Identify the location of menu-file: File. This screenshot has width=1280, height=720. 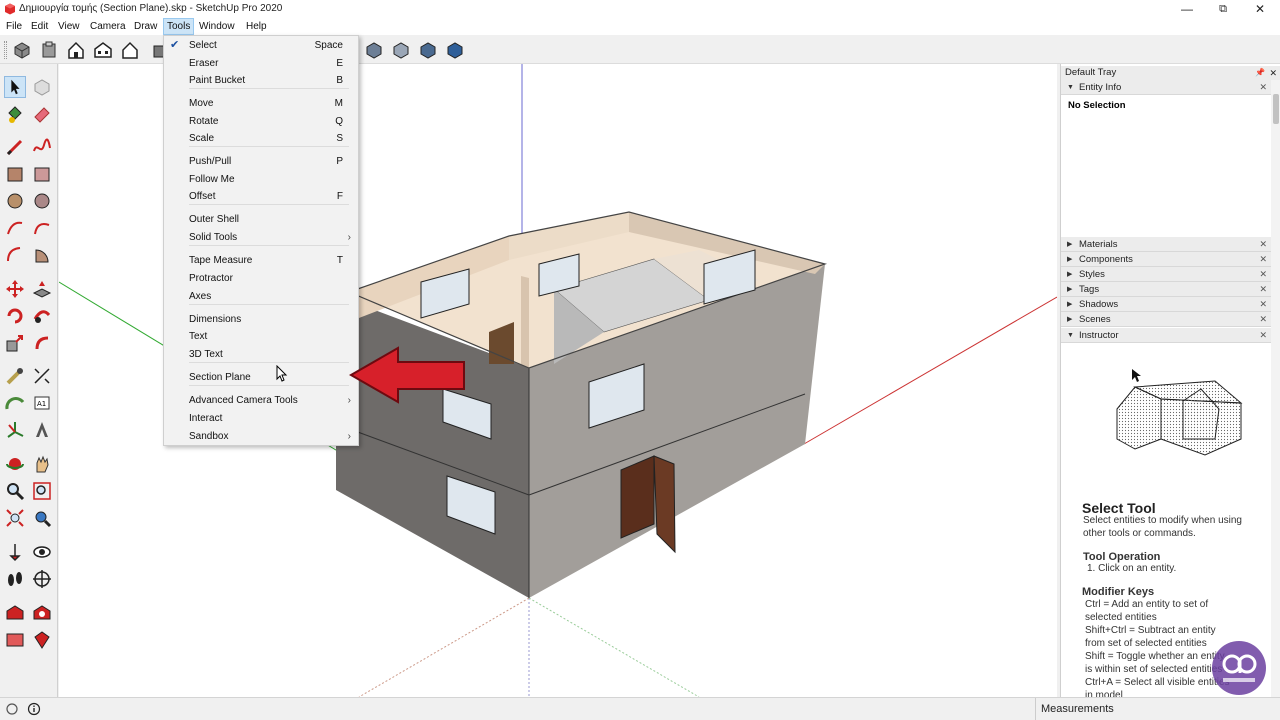
(14, 26).